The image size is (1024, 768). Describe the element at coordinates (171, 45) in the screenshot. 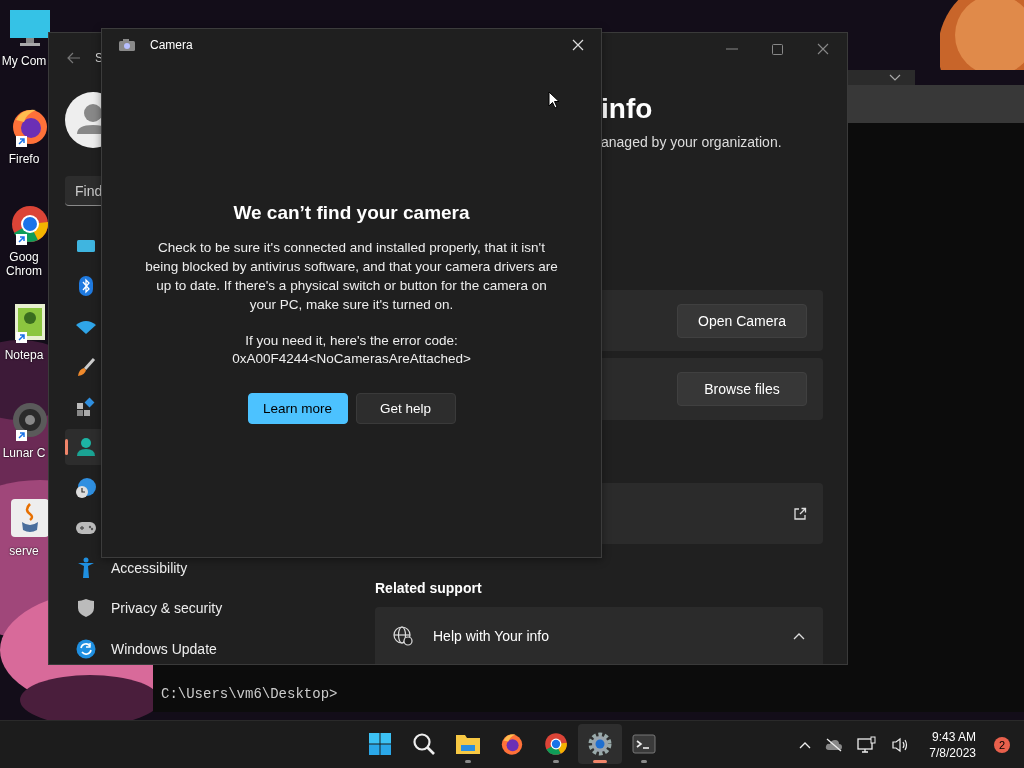

I see `dialog-title: Camera` at that location.